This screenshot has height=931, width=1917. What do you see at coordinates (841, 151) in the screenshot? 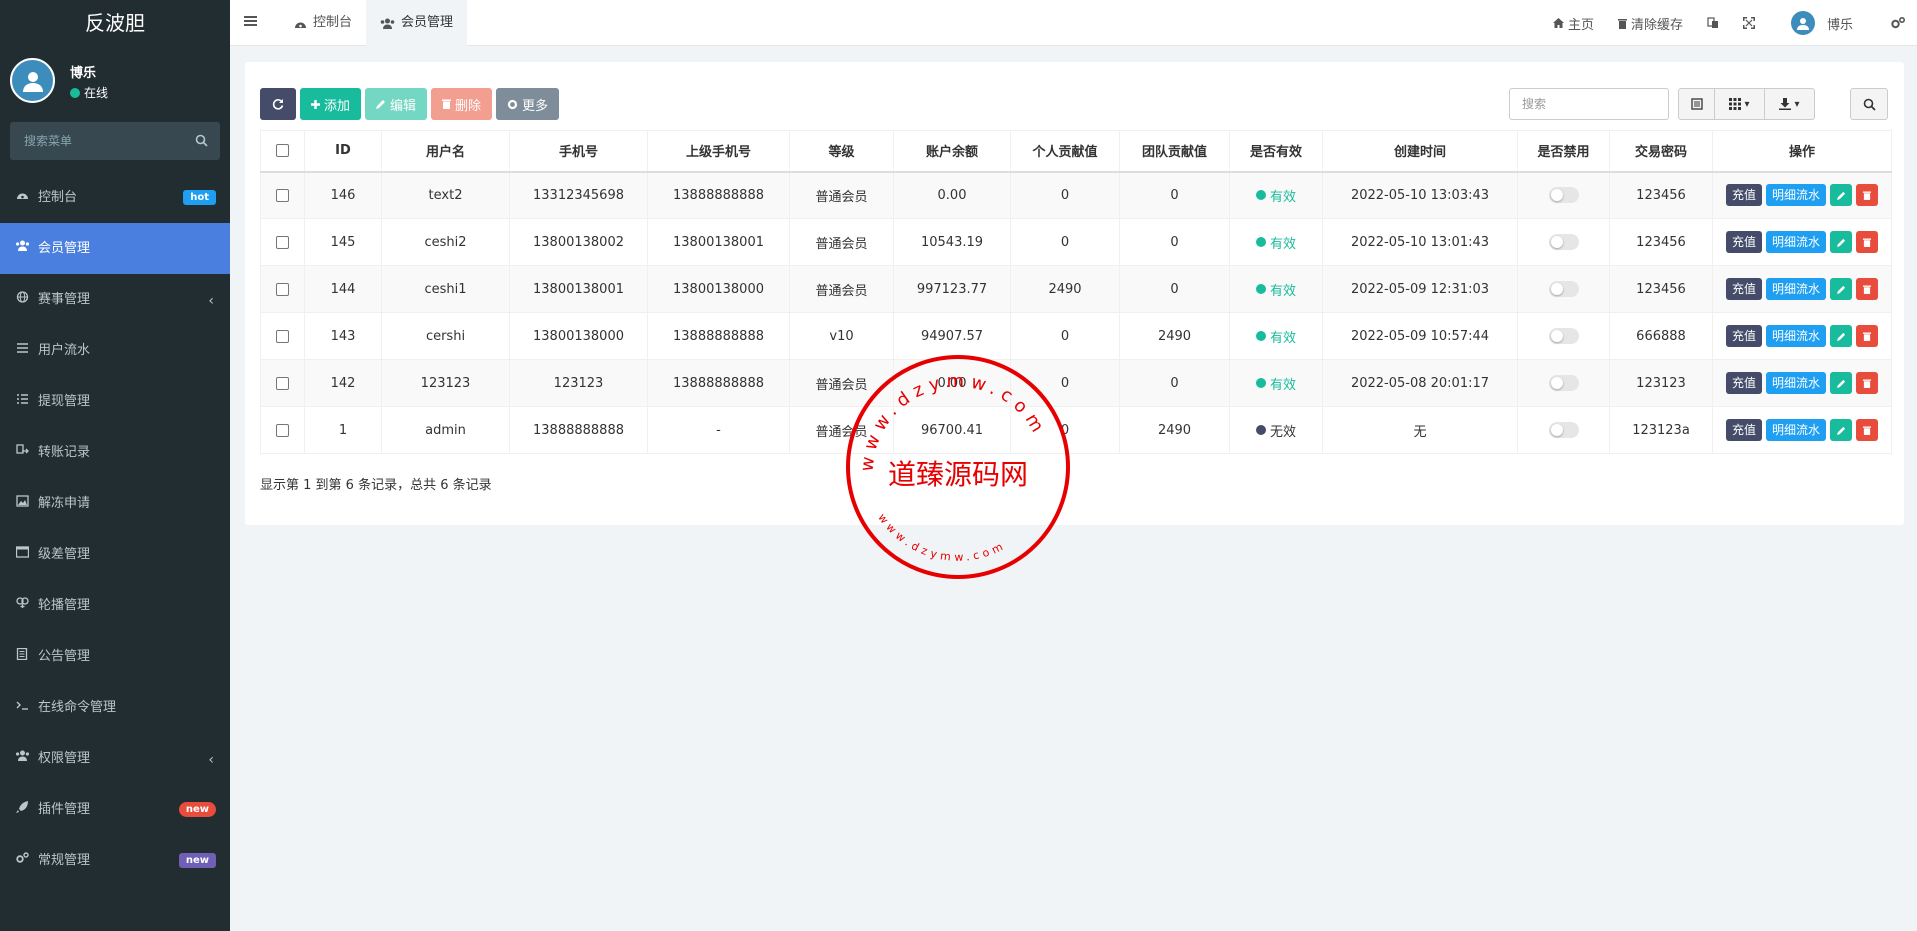
I see `col-header-level: 等级` at bounding box center [841, 151].